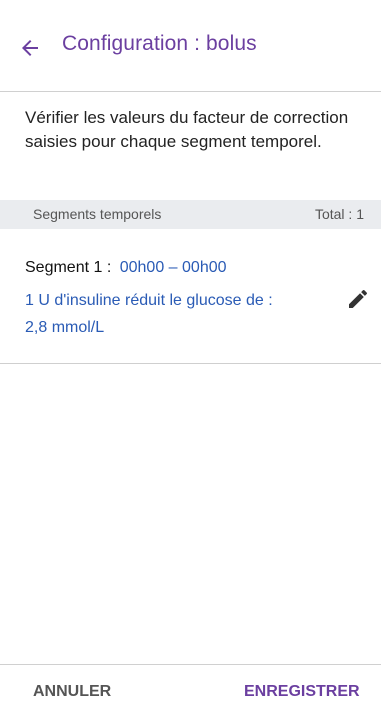 Image resolution: width=381 pixels, height=714 pixels. Describe the element at coordinates (30, 48) in the screenshot. I see `back-arrow-icon` at that location.